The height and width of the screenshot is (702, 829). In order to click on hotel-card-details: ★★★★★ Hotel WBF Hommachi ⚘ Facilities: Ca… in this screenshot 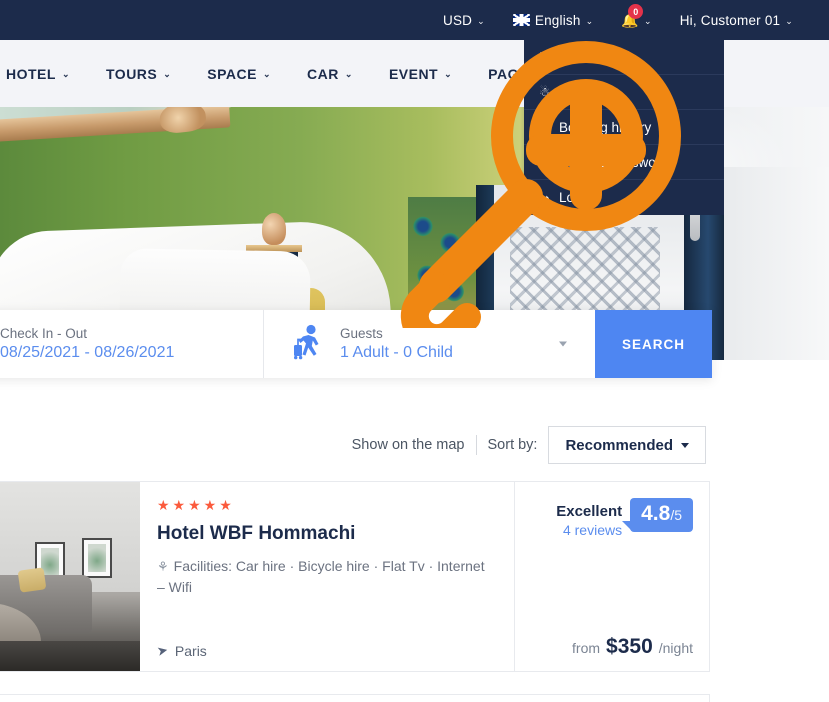, I will do `click(327, 576)`.